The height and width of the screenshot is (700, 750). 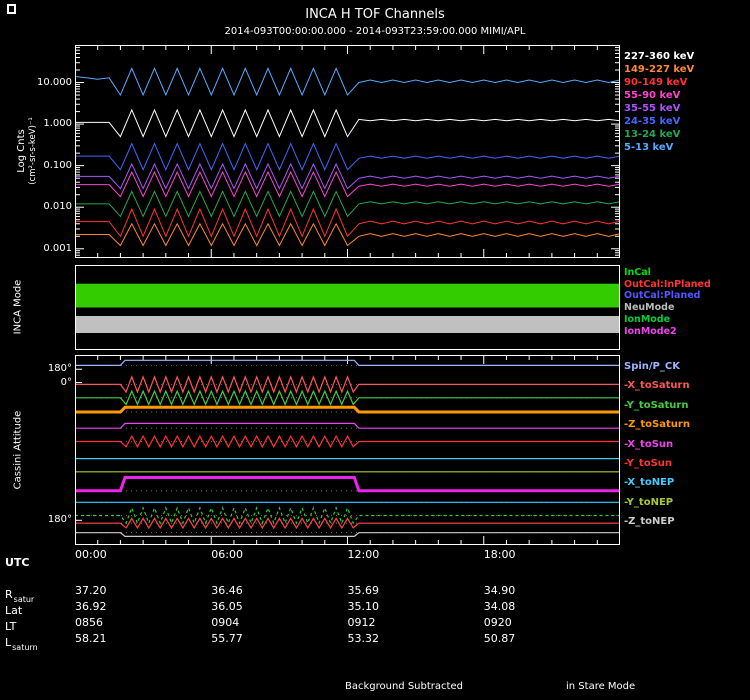 What do you see at coordinates (363, 554) in the screenshot?
I see `utc-tick-label: 12:00` at bounding box center [363, 554].